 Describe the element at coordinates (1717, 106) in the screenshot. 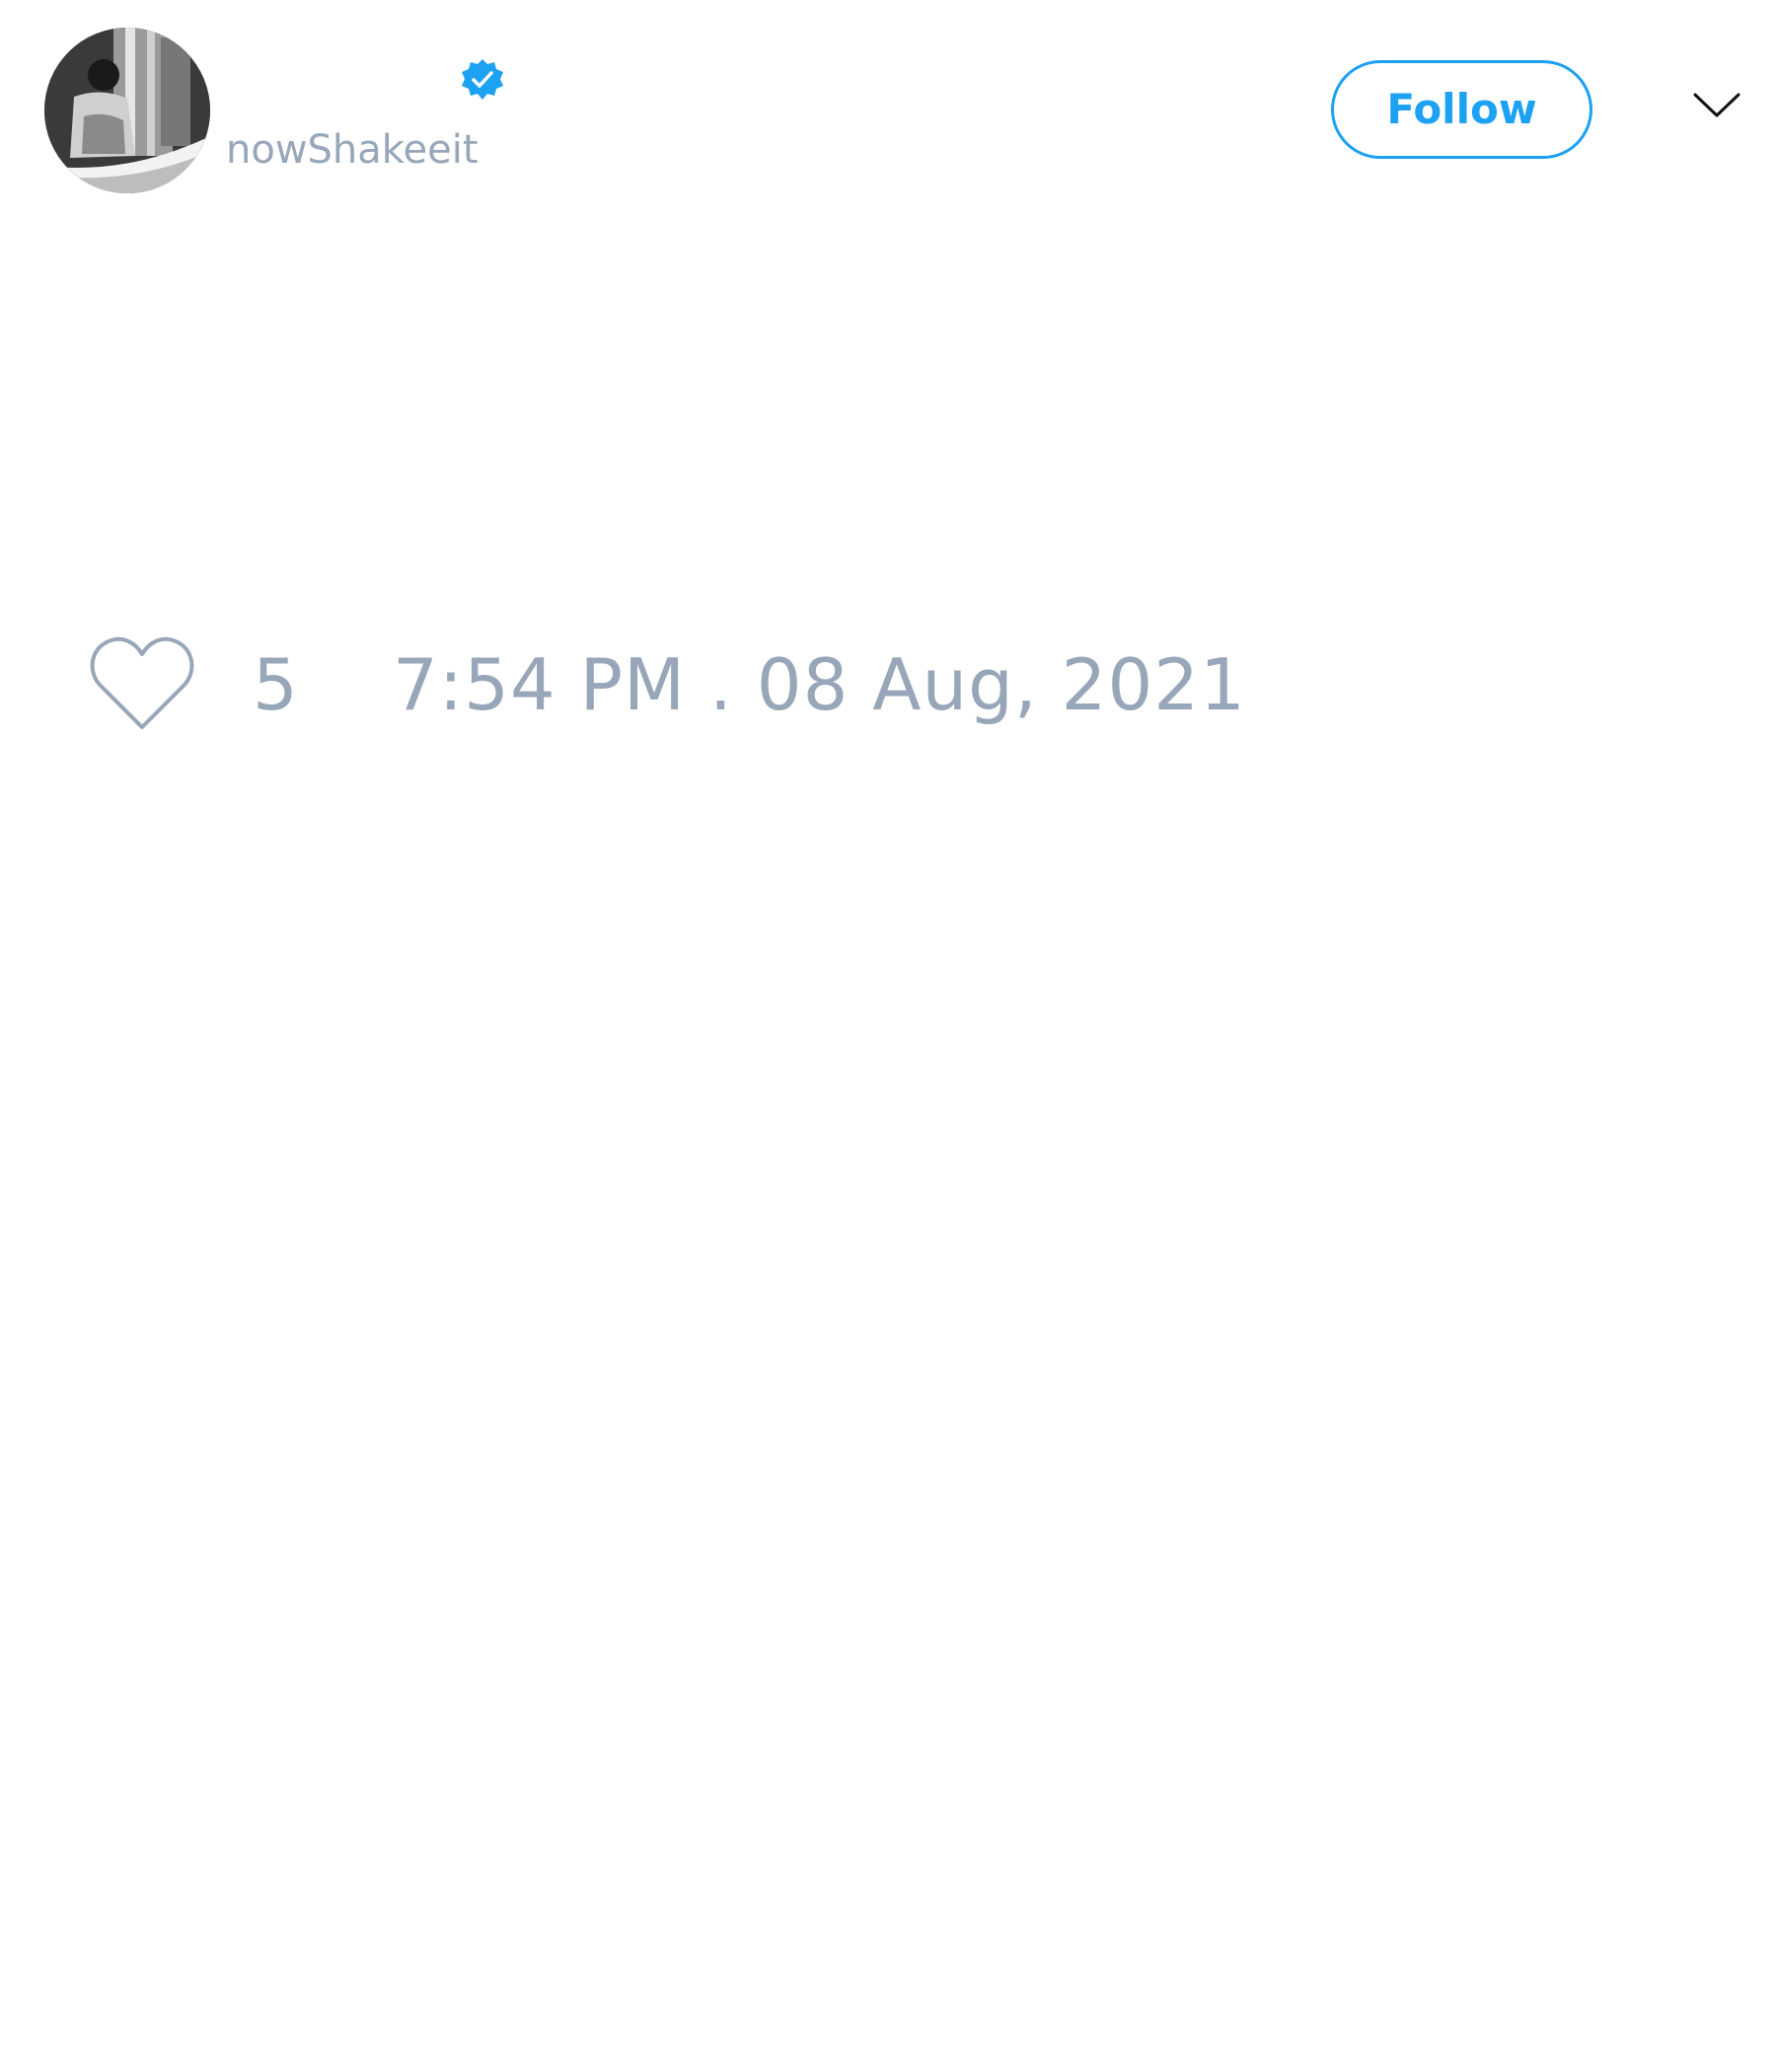

I see `chevron-down-icon` at that location.